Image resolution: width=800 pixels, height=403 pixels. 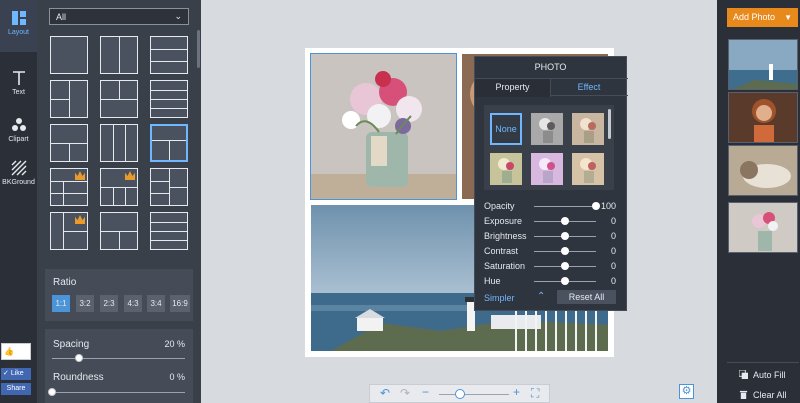 What do you see at coordinates (547, 129) in the screenshot?
I see `filter-thumb-grayscale` at bounding box center [547, 129].